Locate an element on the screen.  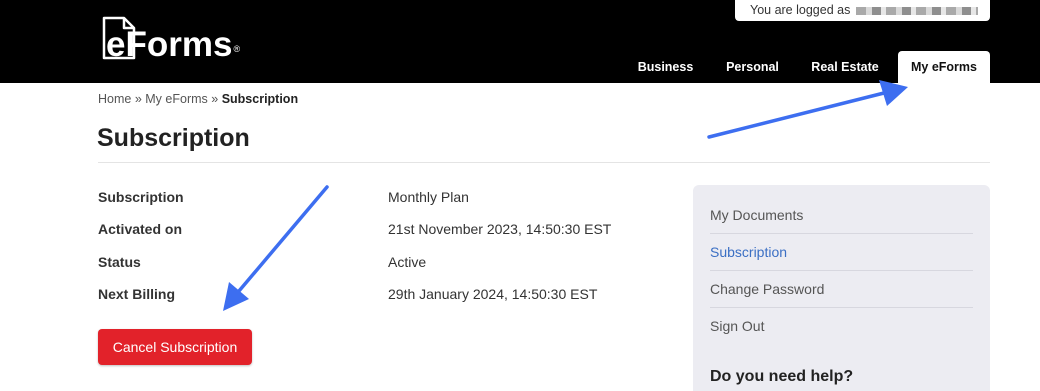
help-heading: Do you need help? is located at coordinates (782, 376).